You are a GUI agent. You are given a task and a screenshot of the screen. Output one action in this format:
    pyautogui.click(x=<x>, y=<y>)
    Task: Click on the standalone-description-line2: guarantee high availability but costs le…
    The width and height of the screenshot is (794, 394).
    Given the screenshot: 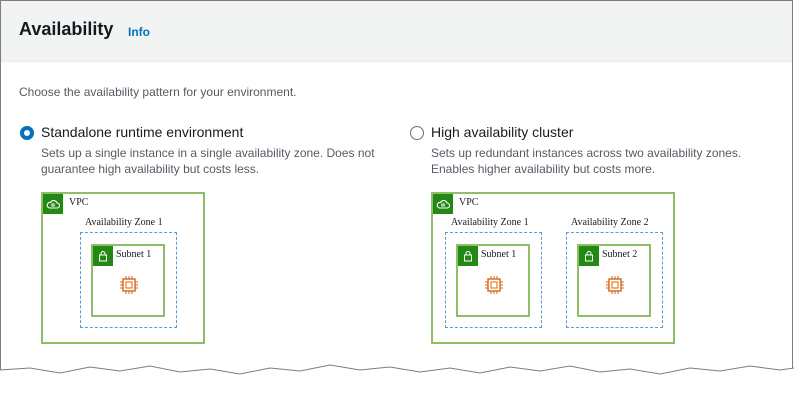 What is the action you would take?
    pyautogui.click(x=150, y=169)
    